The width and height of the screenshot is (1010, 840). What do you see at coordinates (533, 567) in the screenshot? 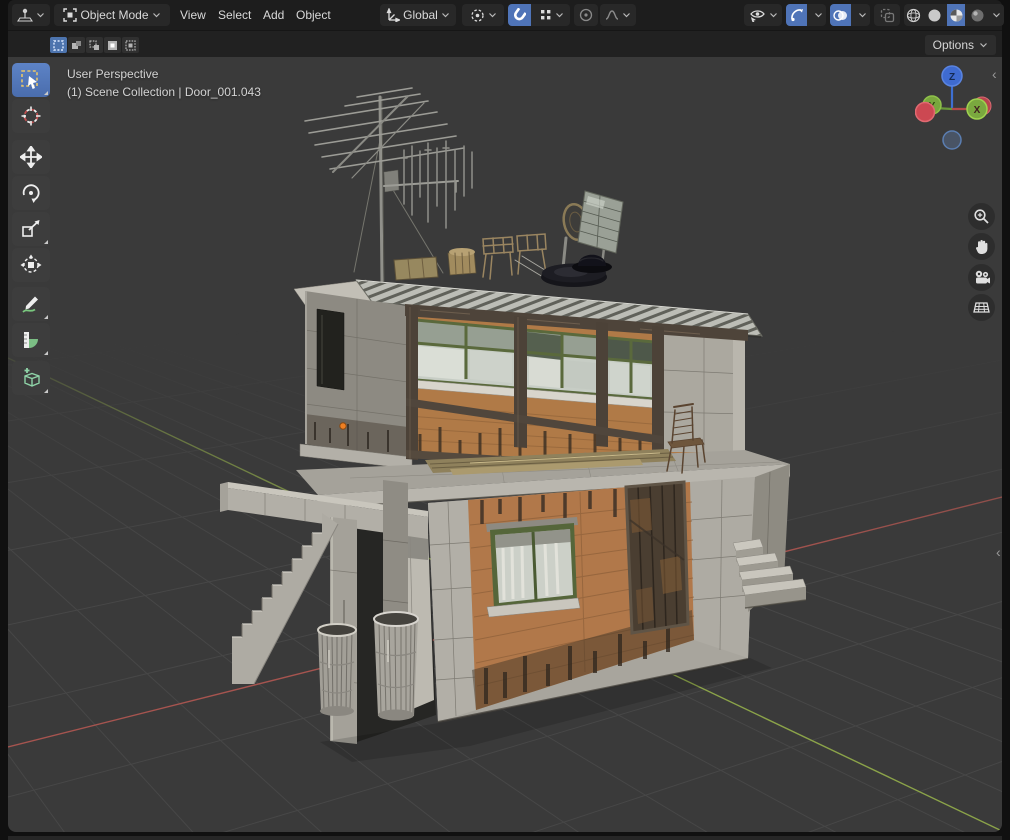
I see `ground-window` at bounding box center [533, 567].